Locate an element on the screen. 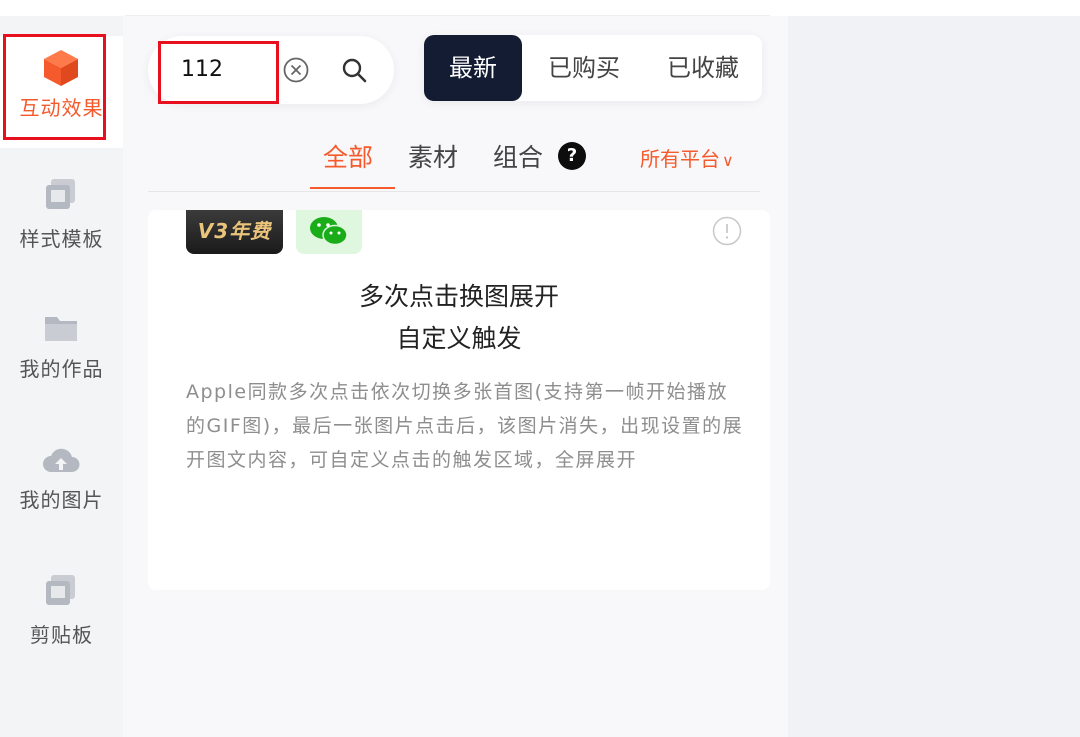 This screenshot has width=1080, height=737. platform-badge is located at coordinates (329, 232).